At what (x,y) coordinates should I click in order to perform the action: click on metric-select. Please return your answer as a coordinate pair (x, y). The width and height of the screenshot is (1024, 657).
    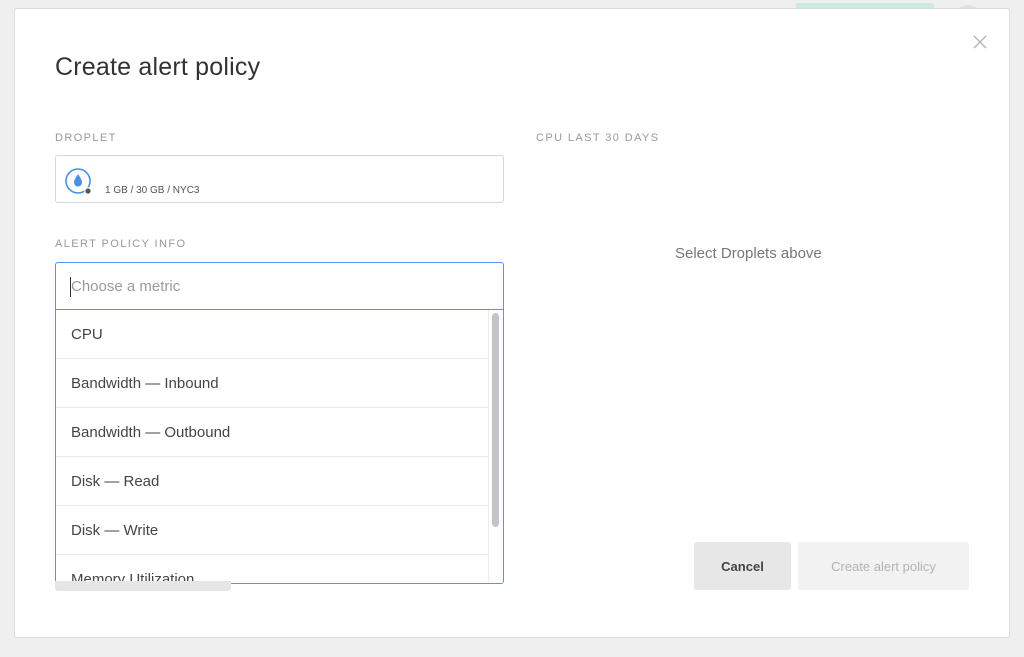
    Looking at the image, I should click on (279, 286).